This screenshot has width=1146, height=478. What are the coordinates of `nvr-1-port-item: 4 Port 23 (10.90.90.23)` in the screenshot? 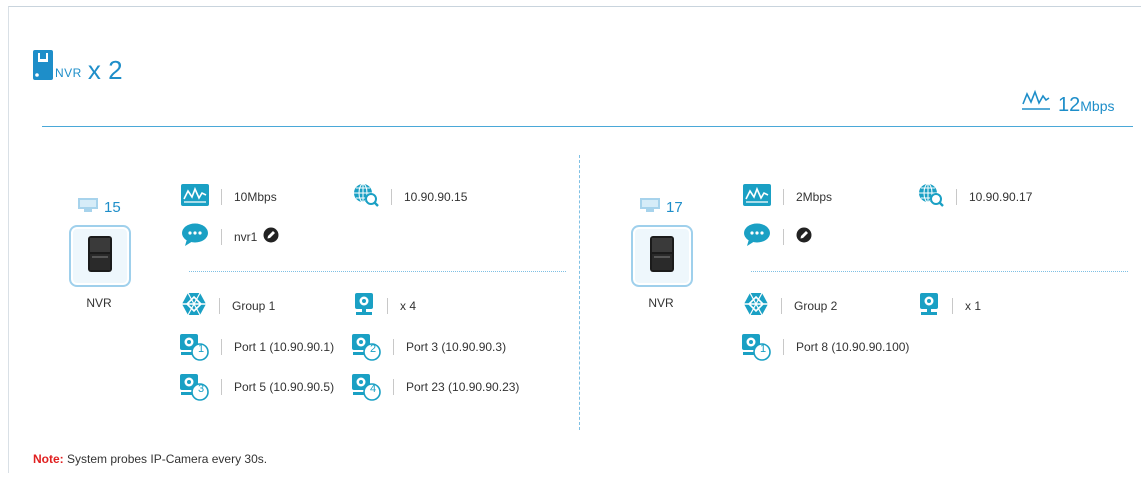 It's located at (435, 387).